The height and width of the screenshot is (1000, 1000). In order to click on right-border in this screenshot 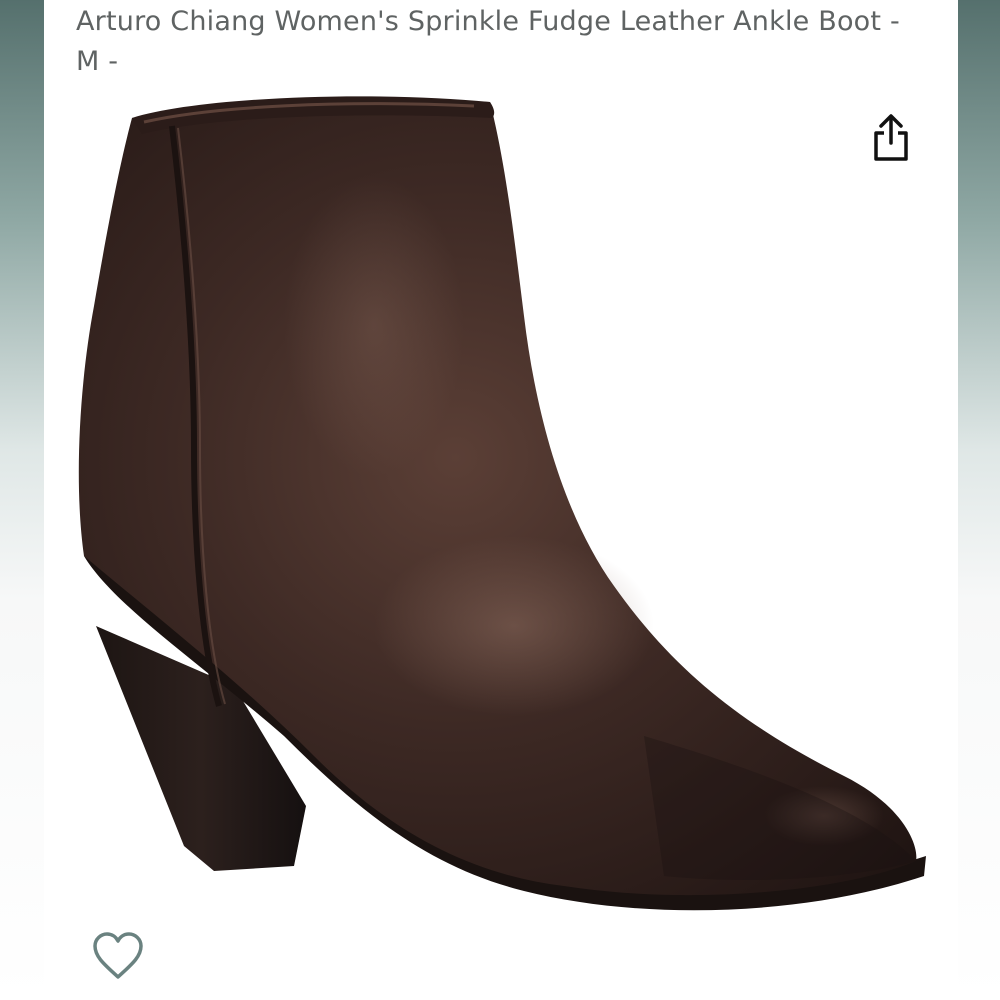, I will do `click(979, 500)`.